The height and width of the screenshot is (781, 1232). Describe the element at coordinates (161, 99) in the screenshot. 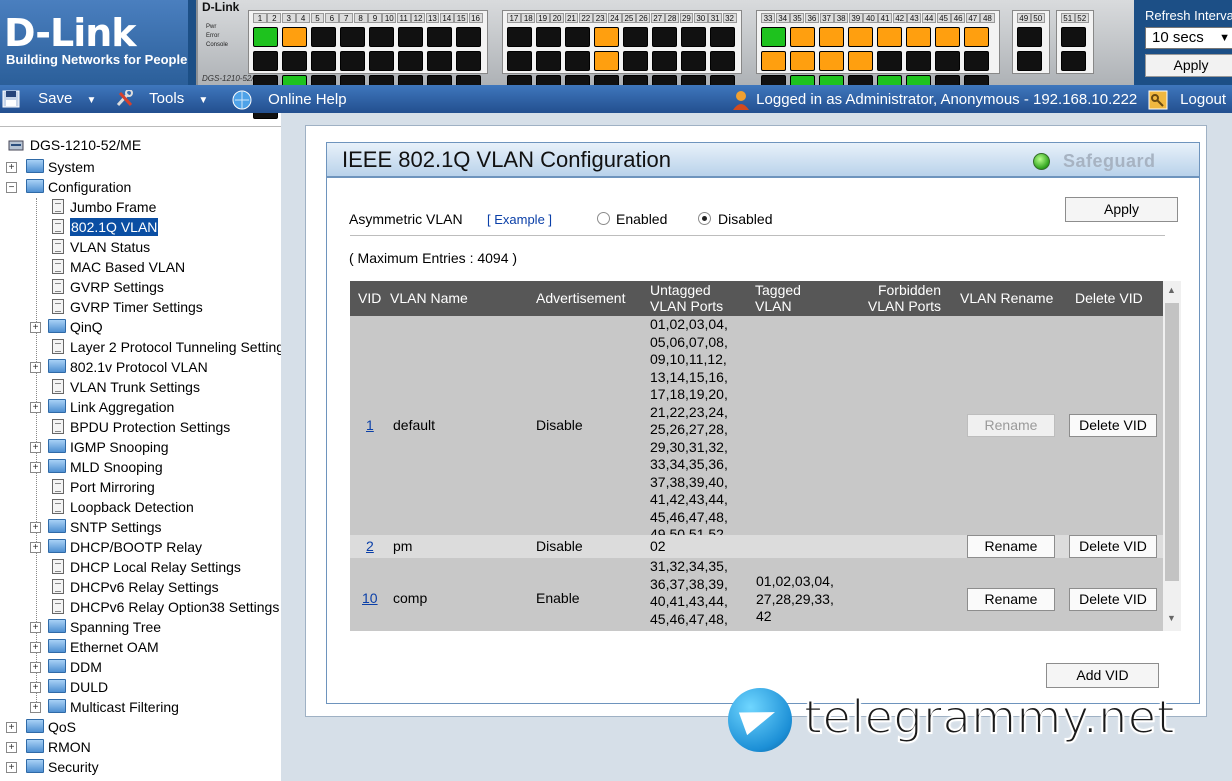

I see `tools-menu: Tools ▼` at that location.